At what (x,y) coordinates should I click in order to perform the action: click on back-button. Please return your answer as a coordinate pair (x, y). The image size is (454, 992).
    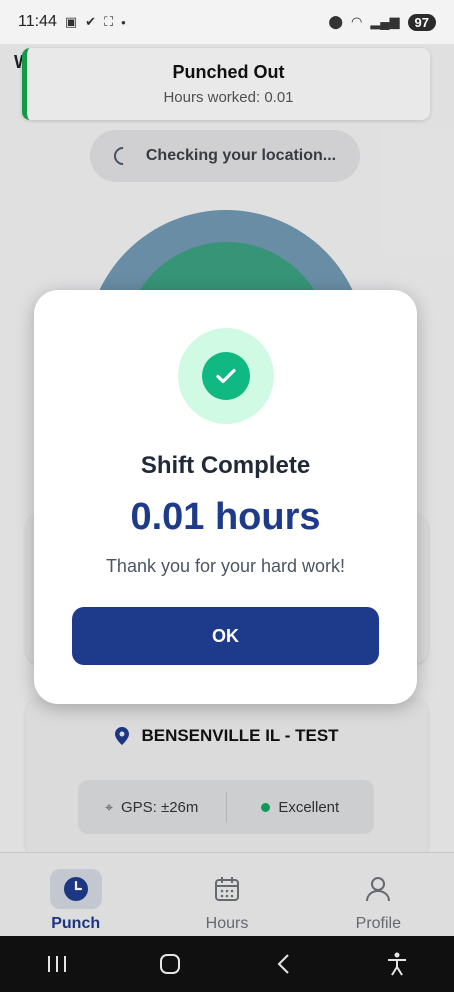
    Looking at the image, I should click on (284, 964).